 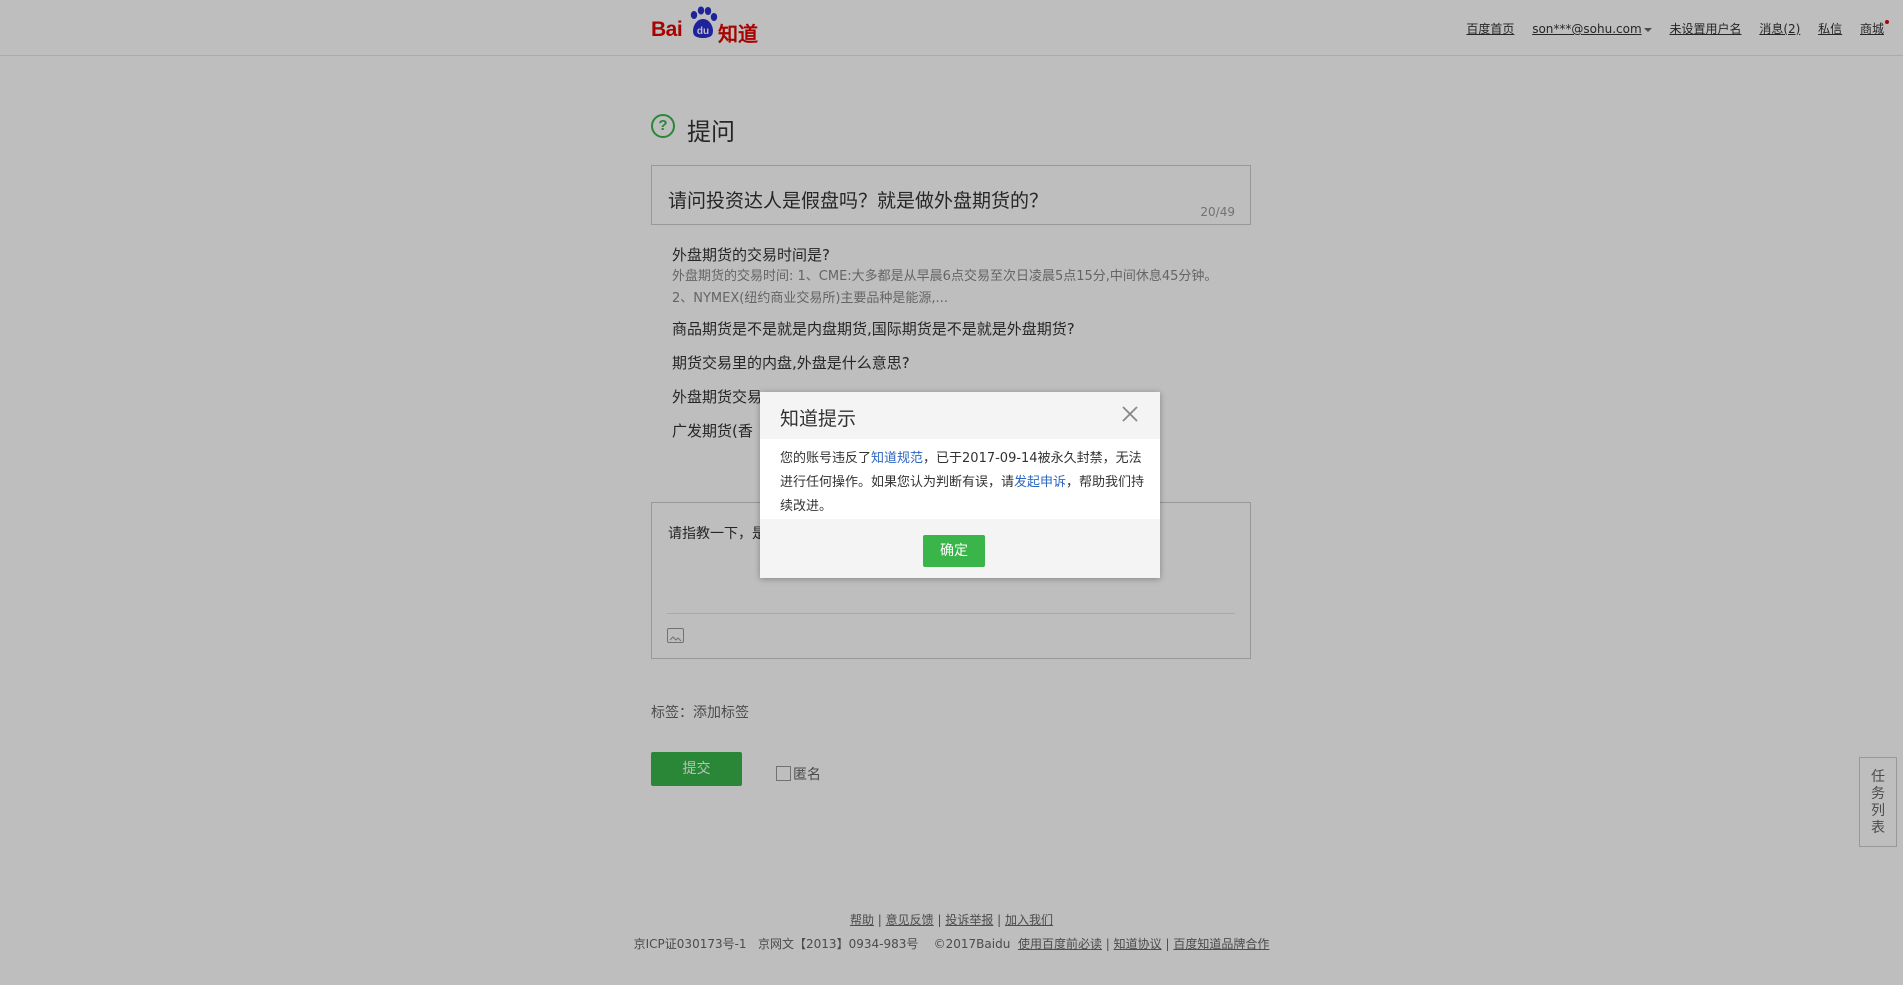 I want to click on appeal-link: 发起申诉, so click(x=1040, y=482).